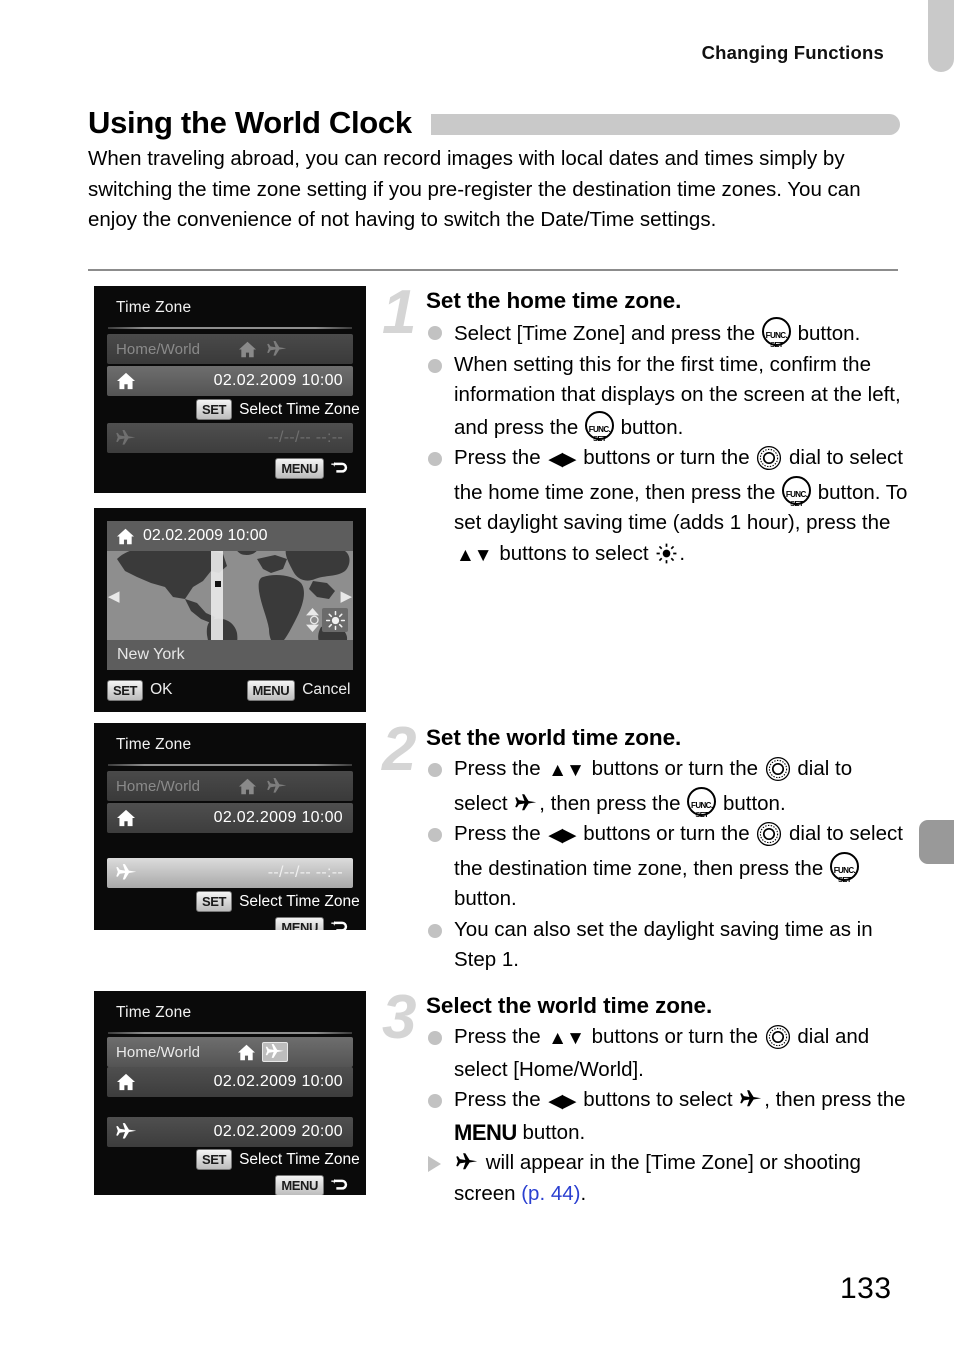  Describe the element at coordinates (114, 596) in the screenshot. I see `left-arrow-icon: ◀` at that location.